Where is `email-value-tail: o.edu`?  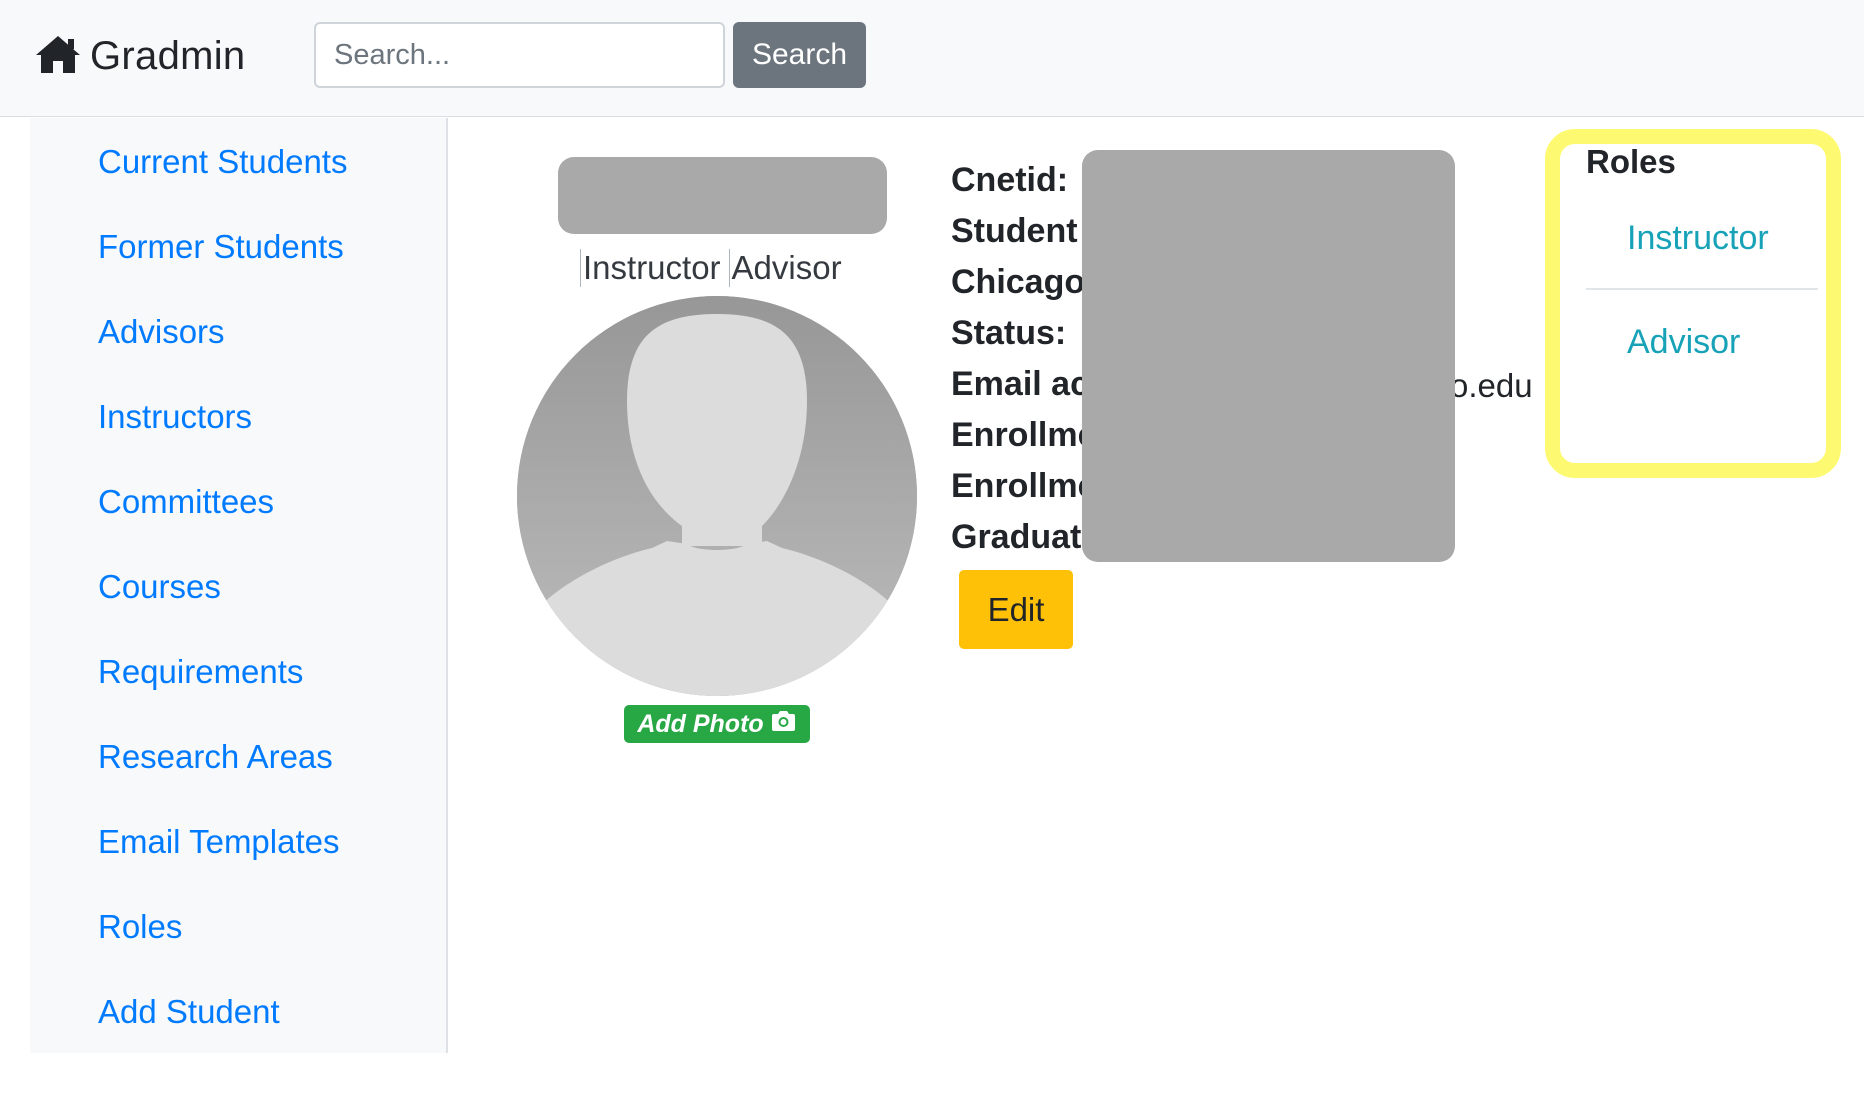 email-value-tail: o.edu is located at coordinates (1491, 385).